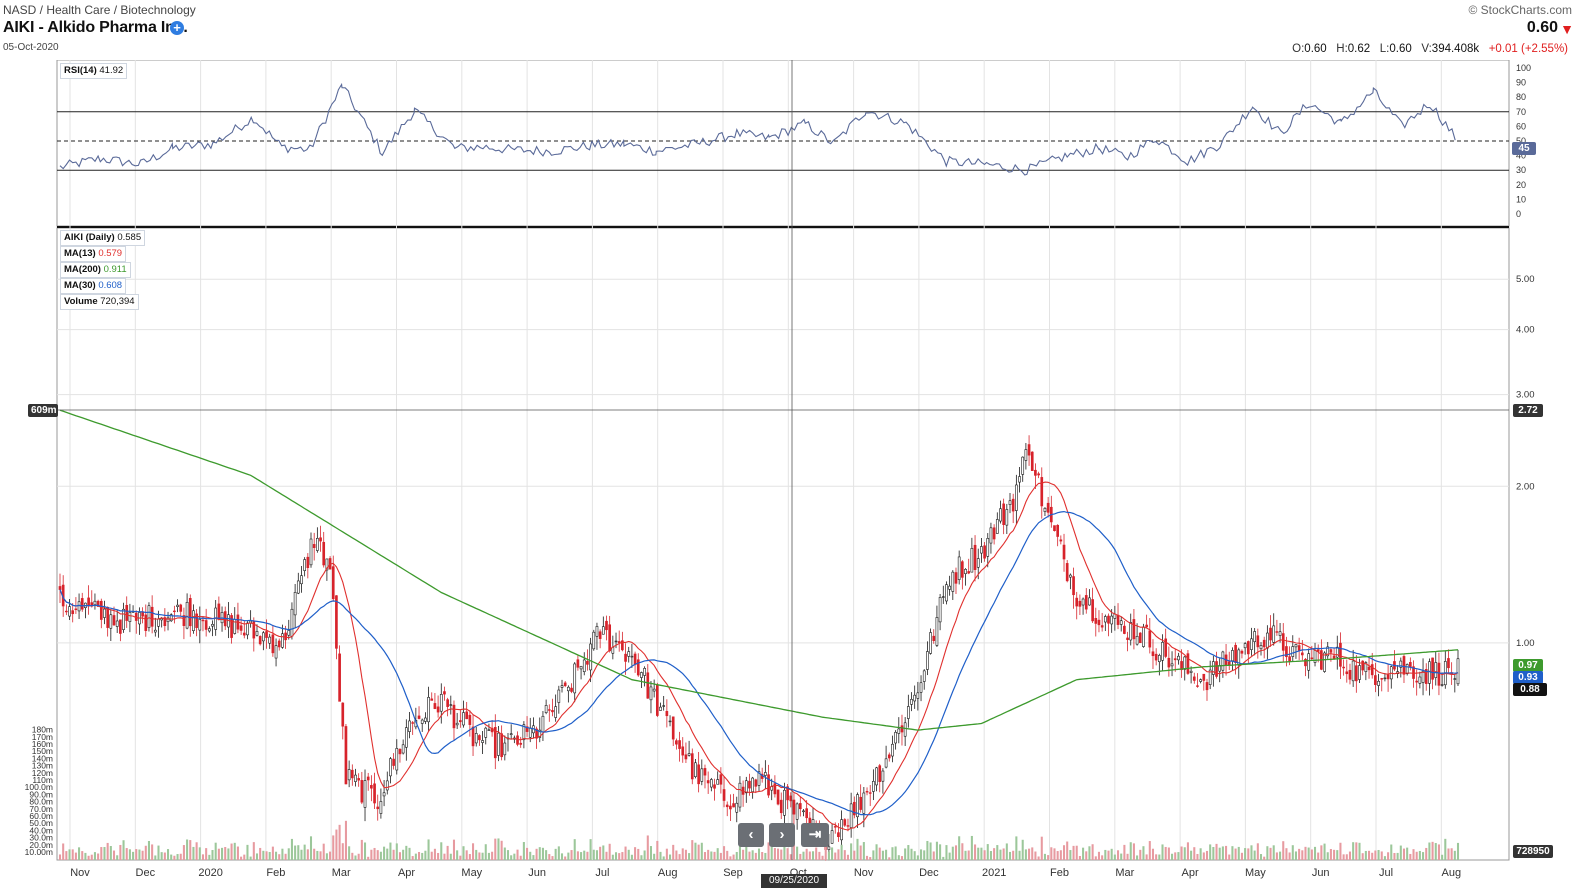  What do you see at coordinates (99, 10) in the screenshot?
I see `breadcrumb: NASD / Health Care / Biotechnology` at bounding box center [99, 10].